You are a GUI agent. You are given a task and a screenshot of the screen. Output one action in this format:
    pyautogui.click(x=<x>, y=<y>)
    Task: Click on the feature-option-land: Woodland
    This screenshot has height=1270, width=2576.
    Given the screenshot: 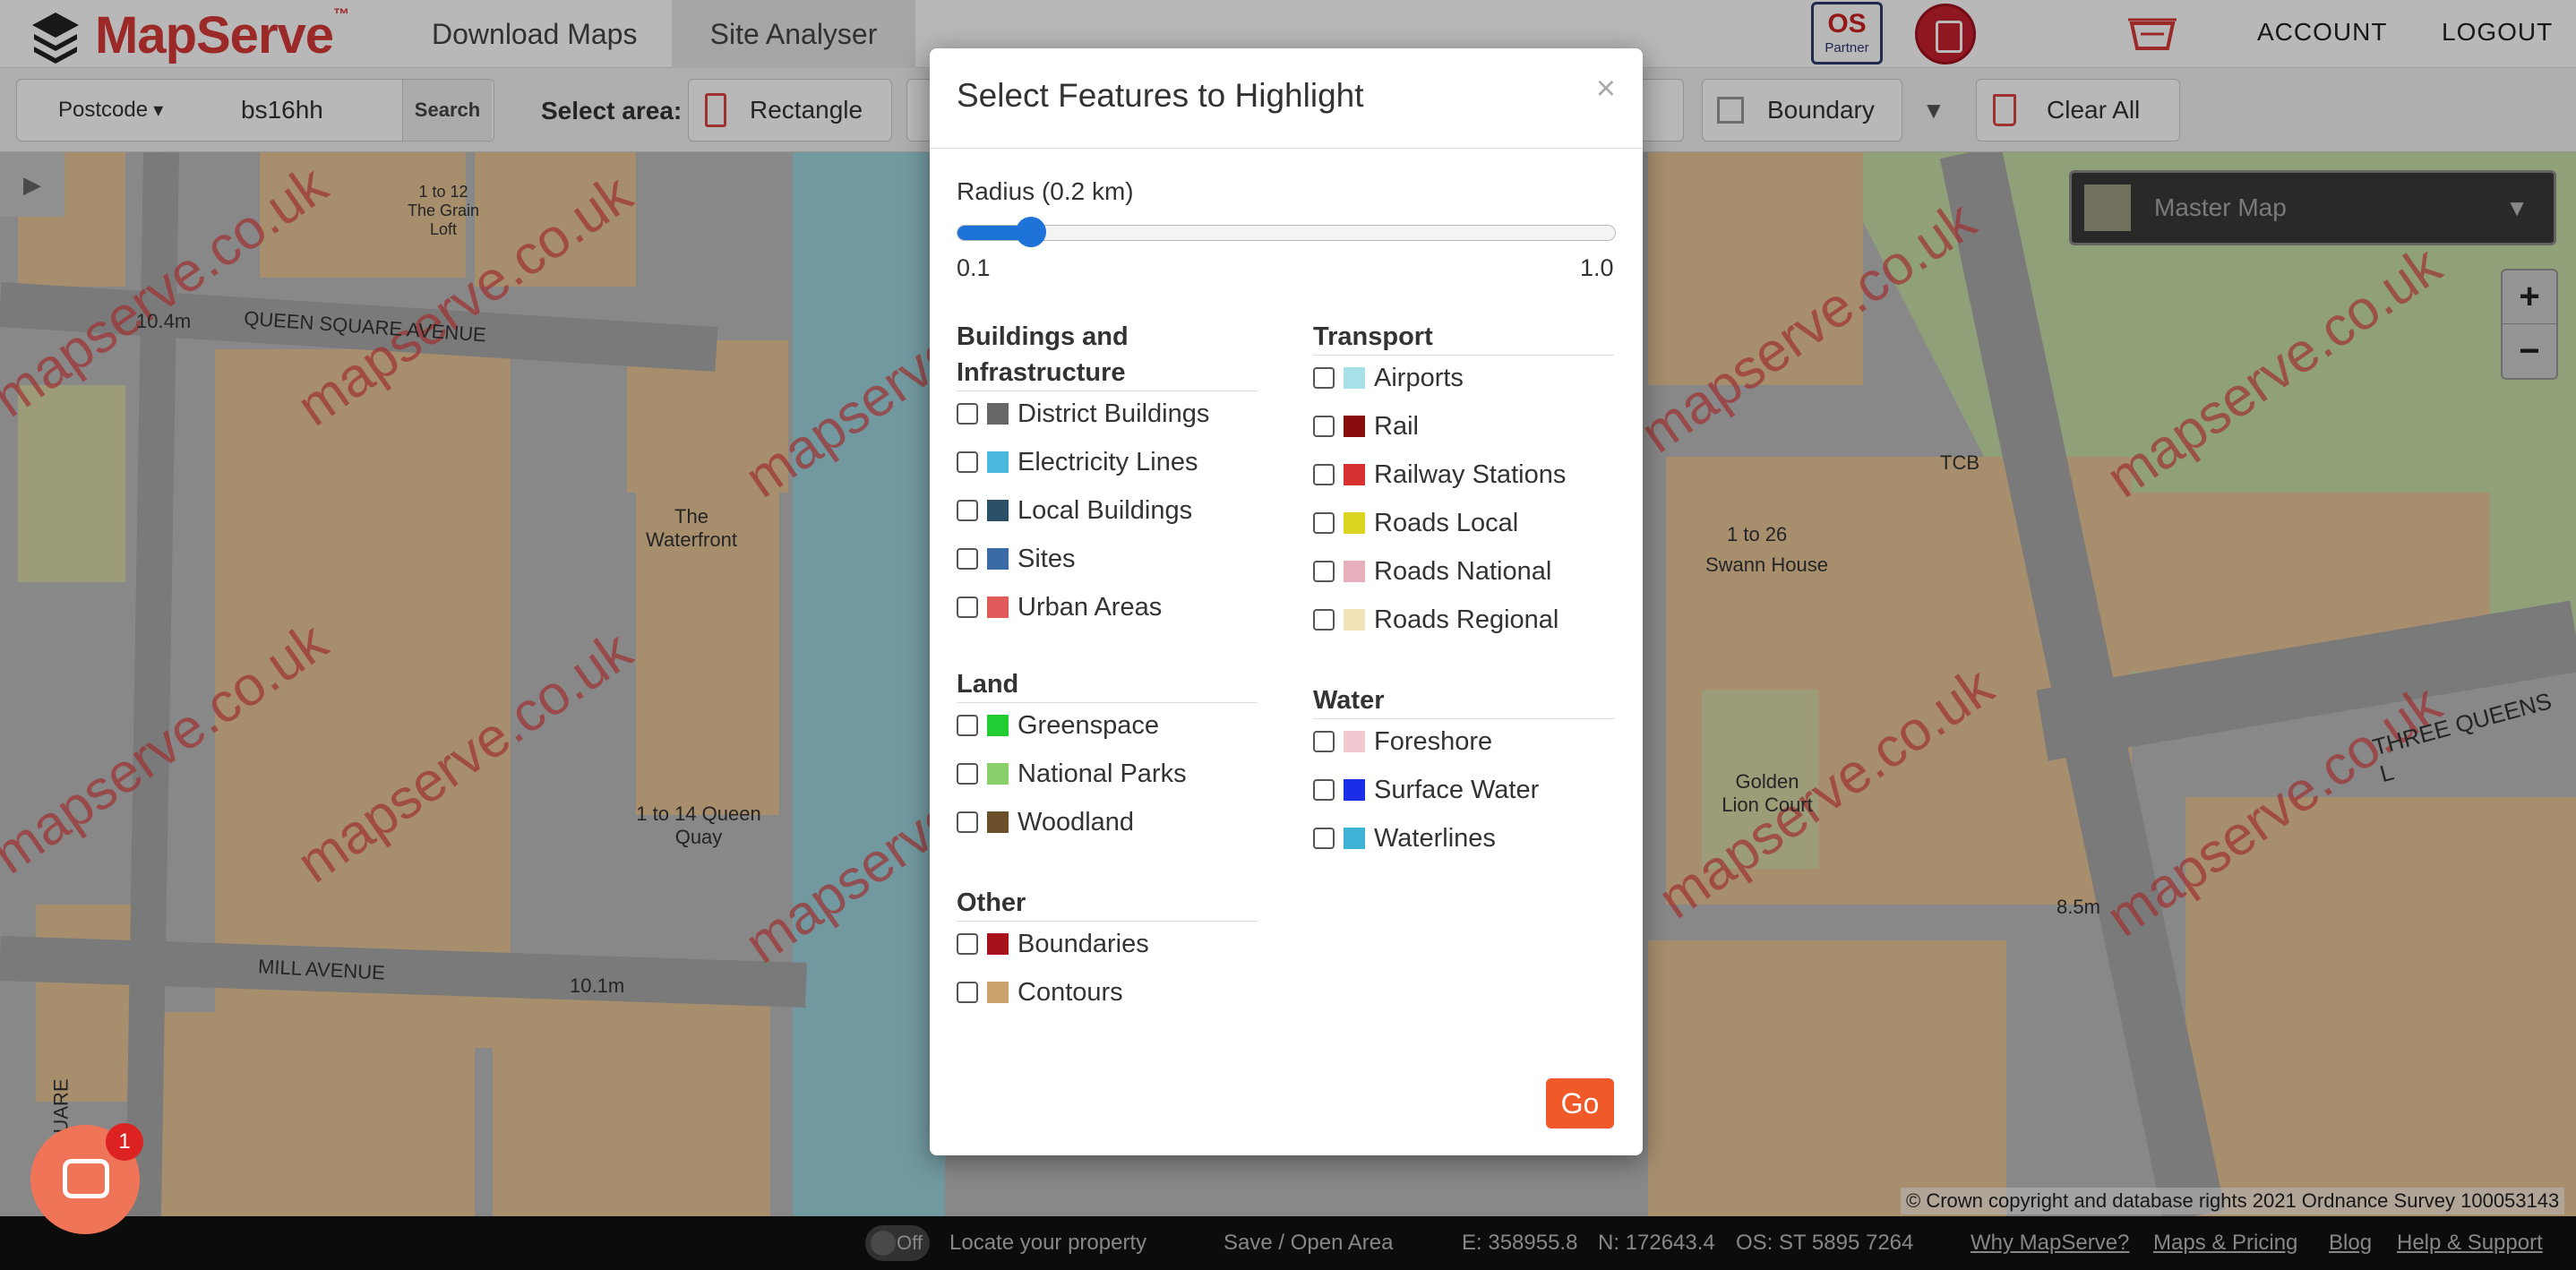 What is the action you would take?
    pyautogui.click(x=1045, y=822)
    